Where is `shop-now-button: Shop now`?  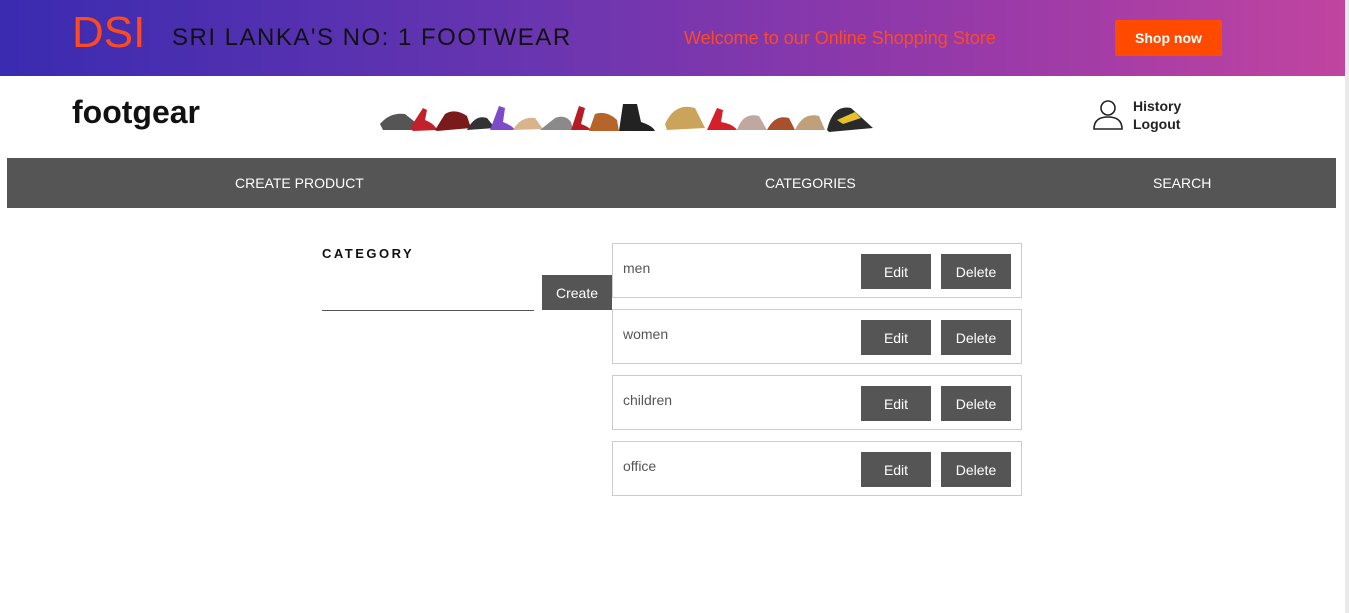 shop-now-button: Shop now is located at coordinates (1168, 38).